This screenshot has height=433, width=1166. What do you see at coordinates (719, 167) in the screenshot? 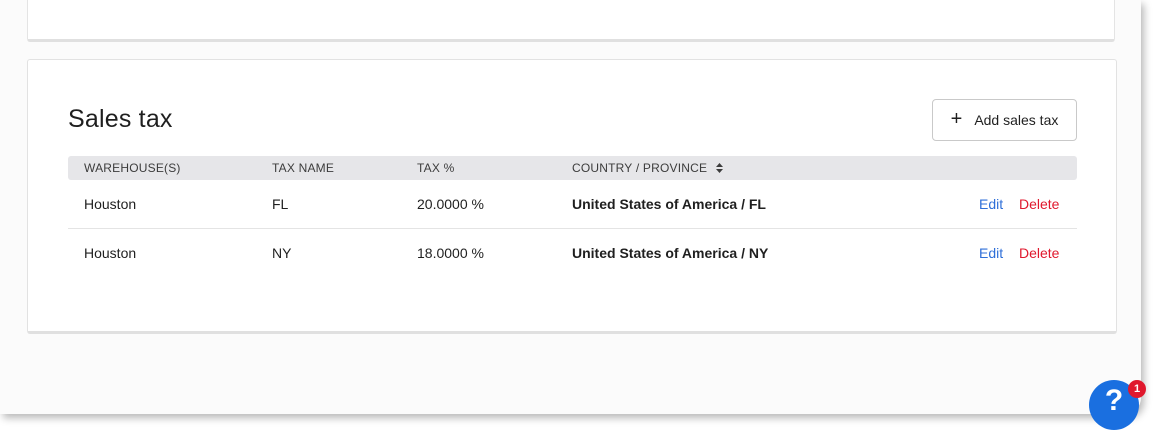
I see `sort-icon` at bounding box center [719, 167].